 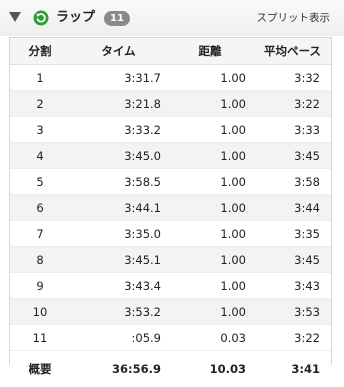 What do you see at coordinates (119, 286) in the screenshot?
I see `time-cell: 3:43.4` at bounding box center [119, 286].